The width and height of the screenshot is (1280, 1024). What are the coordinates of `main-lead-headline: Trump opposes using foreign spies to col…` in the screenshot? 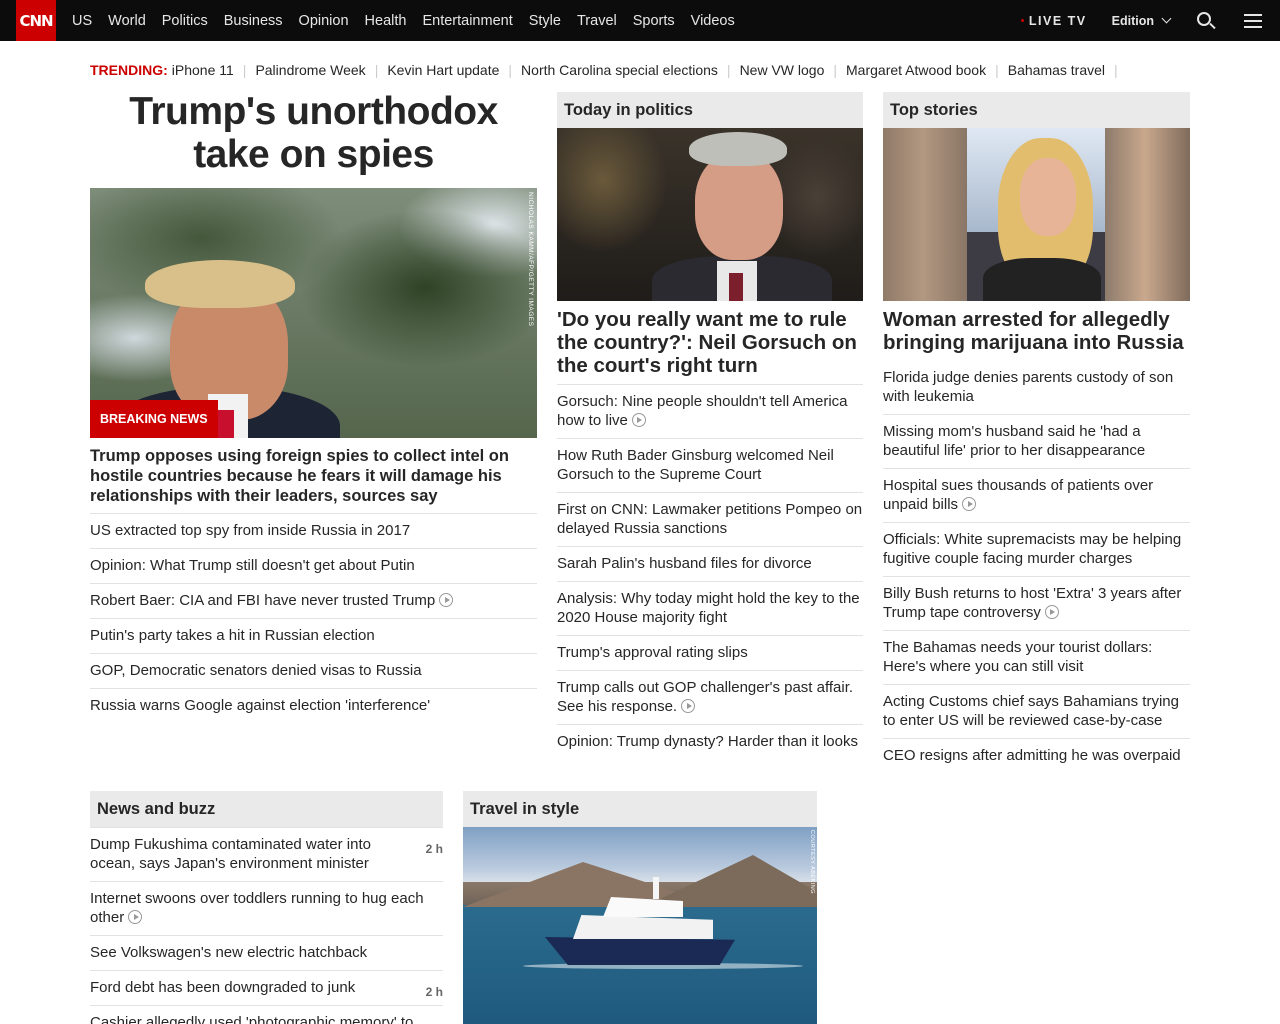 It's located at (310, 476).